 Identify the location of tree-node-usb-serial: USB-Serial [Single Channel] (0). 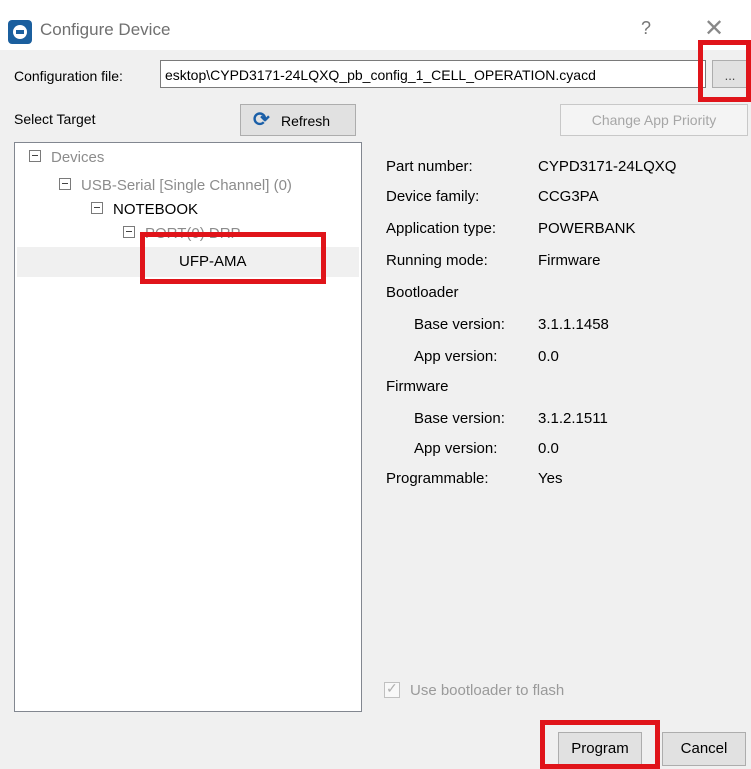
(175, 185).